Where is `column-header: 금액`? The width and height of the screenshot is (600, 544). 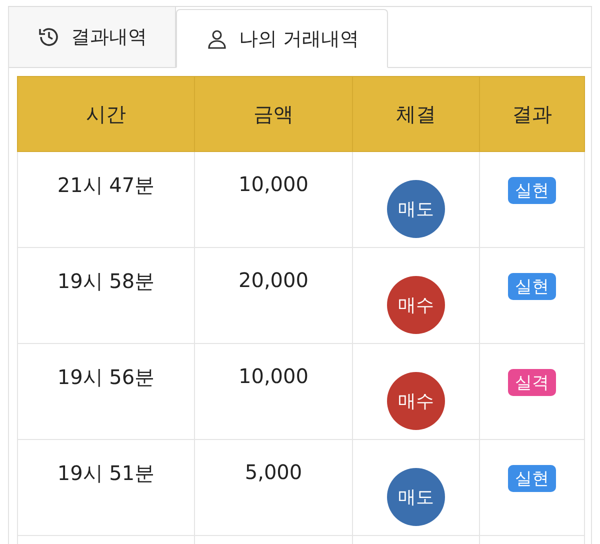 column-header: 금액 is located at coordinates (273, 114).